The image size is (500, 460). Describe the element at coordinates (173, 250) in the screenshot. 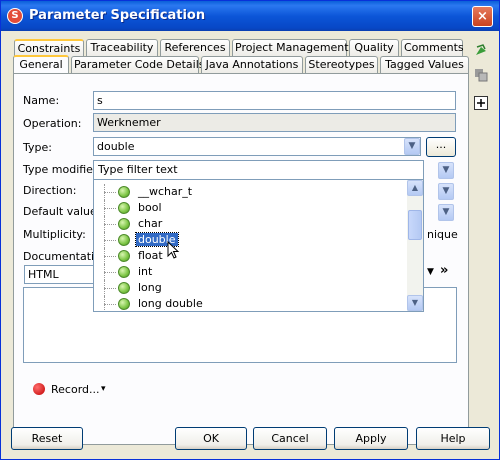

I see `mouse-pointer-icon` at that location.